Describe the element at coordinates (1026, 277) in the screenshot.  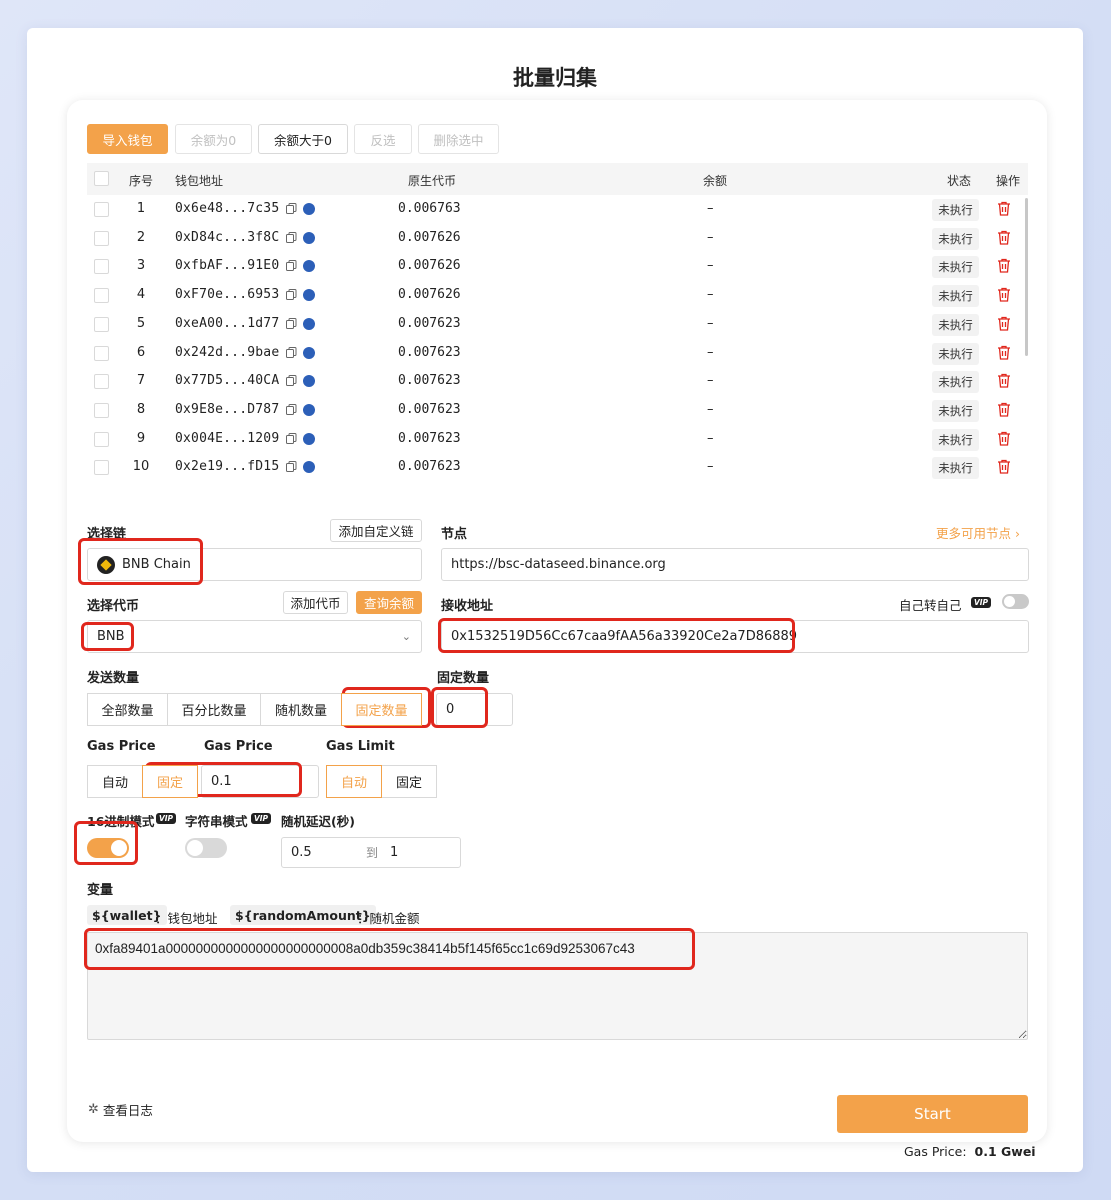
I see `table-scrollbar` at that location.